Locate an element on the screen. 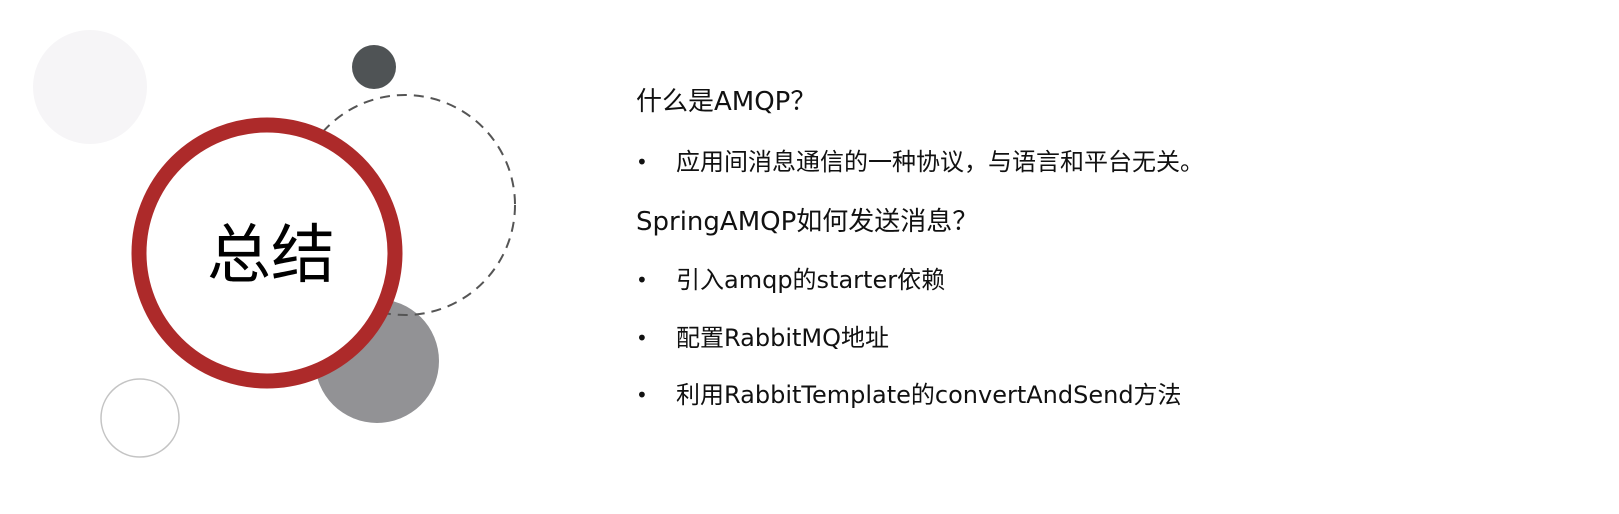 The height and width of the screenshot is (514, 1619). list-item: 利用RabbitTemplate的convertAndSend方法 is located at coordinates (929, 395).